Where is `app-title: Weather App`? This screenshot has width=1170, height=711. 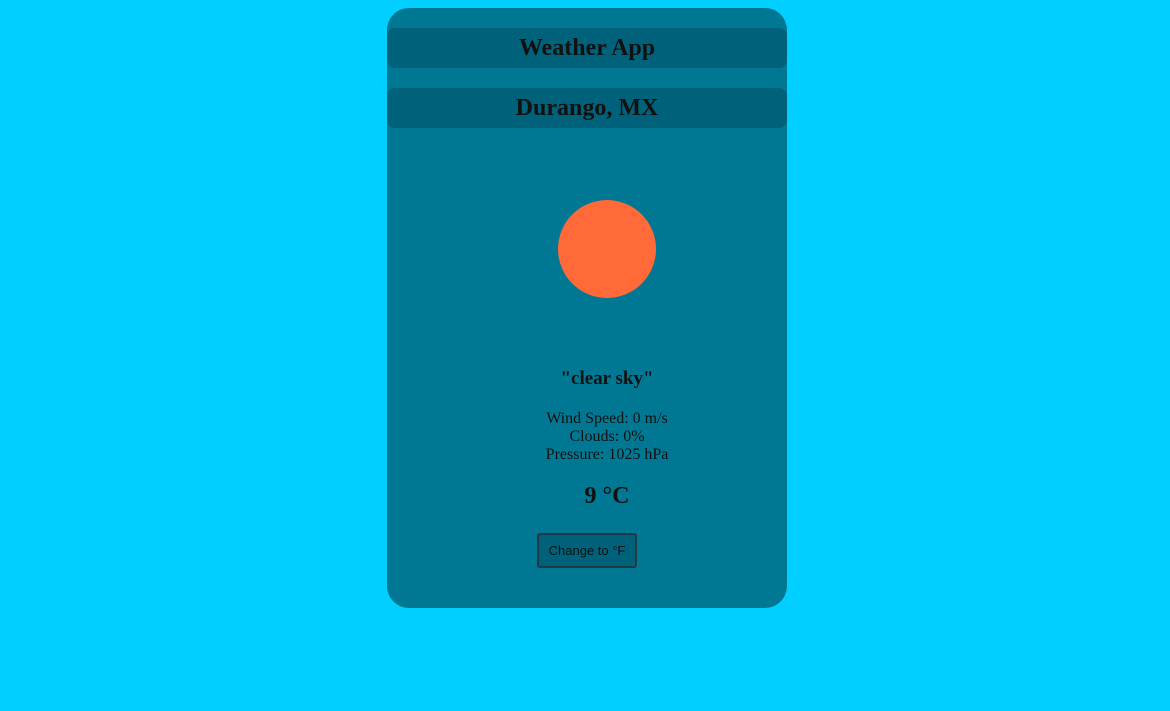
app-title: Weather App is located at coordinates (587, 48).